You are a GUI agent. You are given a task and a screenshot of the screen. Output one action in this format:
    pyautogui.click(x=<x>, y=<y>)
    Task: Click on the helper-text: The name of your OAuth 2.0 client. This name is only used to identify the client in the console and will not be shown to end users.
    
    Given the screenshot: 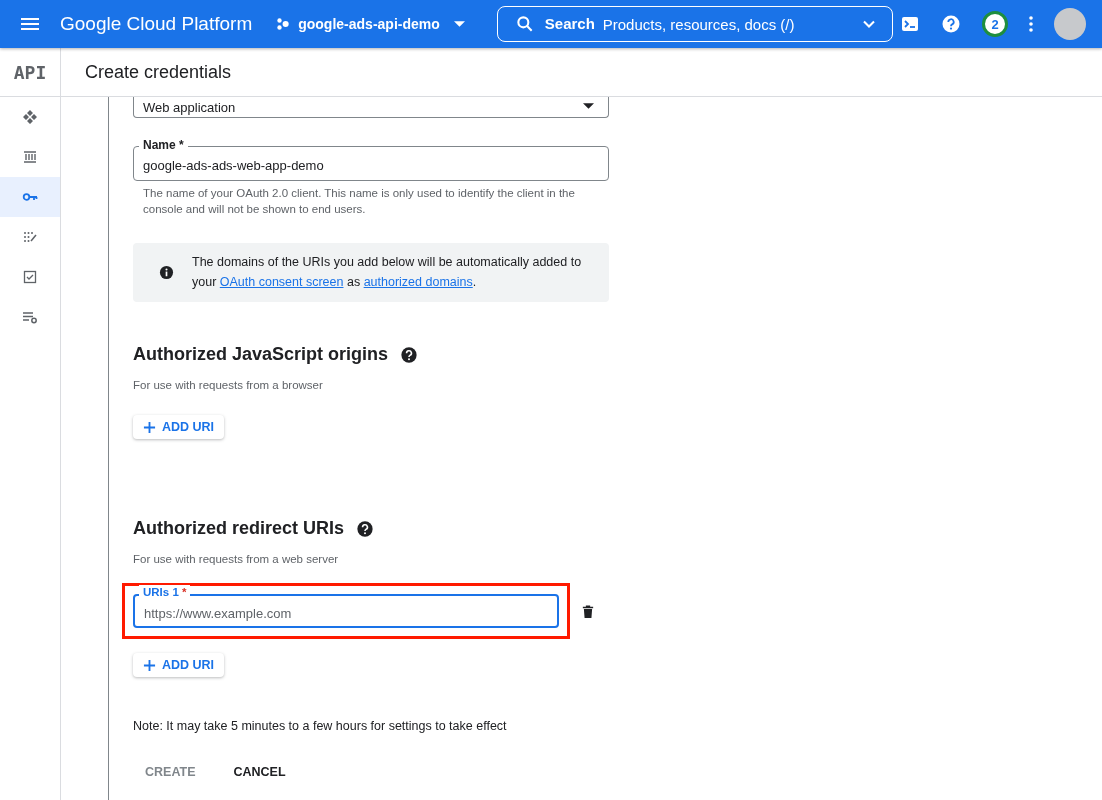 What is the action you would take?
    pyautogui.click(x=359, y=201)
    